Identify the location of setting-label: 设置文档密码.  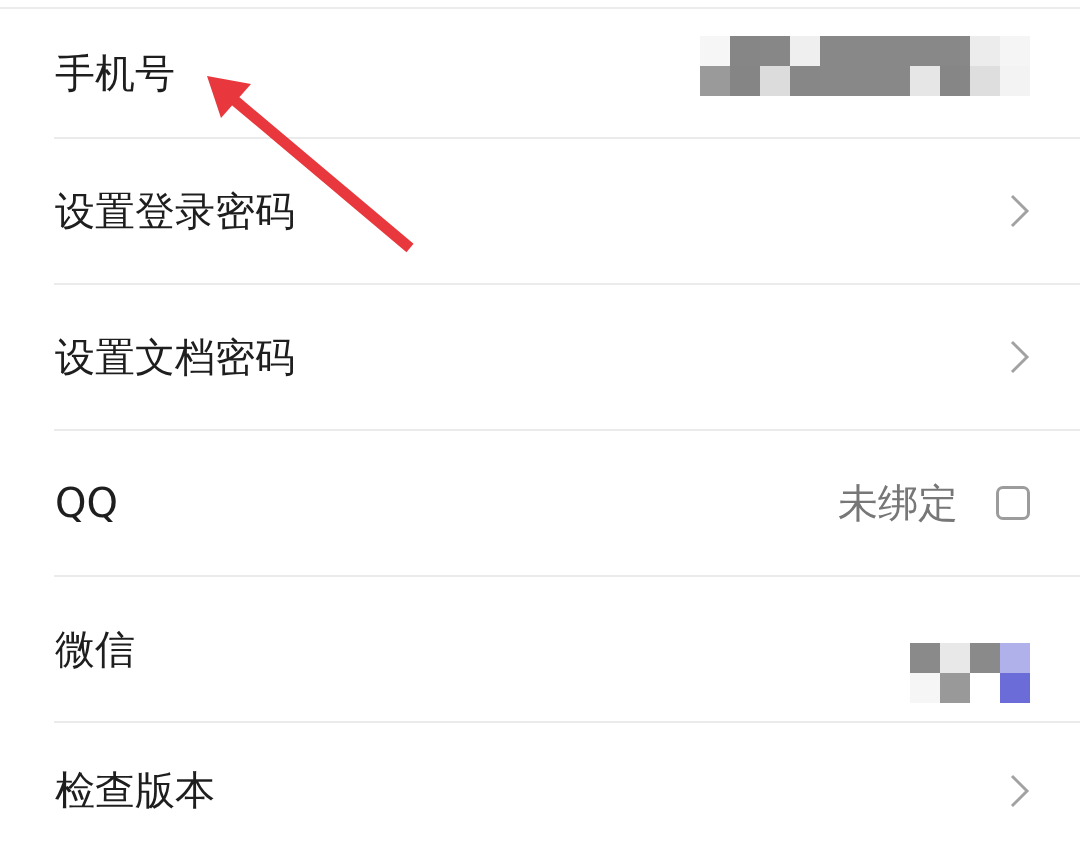
(175, 357).